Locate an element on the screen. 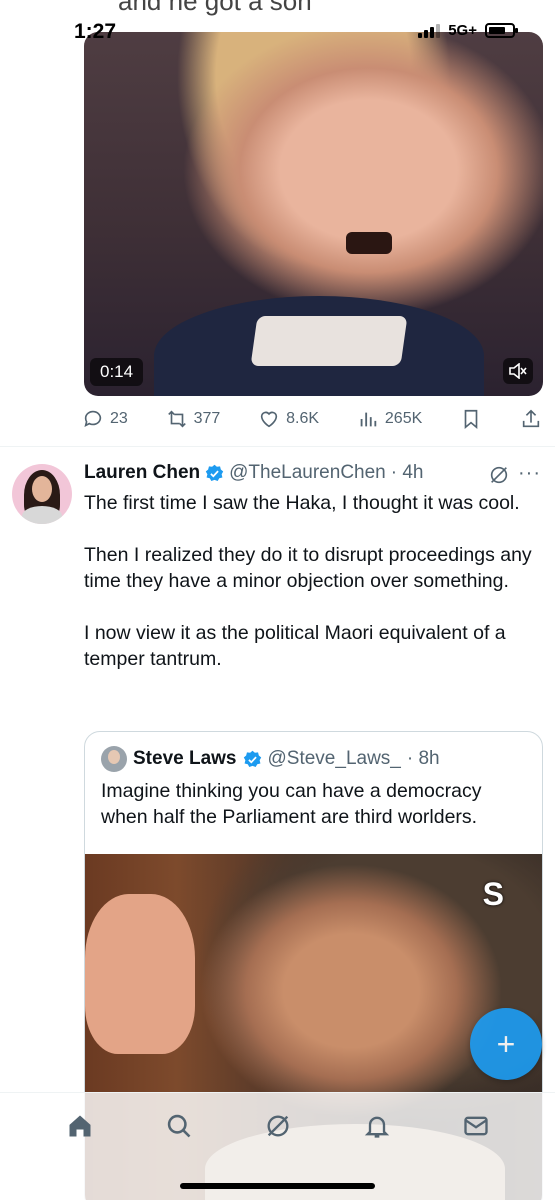 The height and width of the screenshot is (1200, 555). repost-button: 377 is located at coordinates (193, 419).